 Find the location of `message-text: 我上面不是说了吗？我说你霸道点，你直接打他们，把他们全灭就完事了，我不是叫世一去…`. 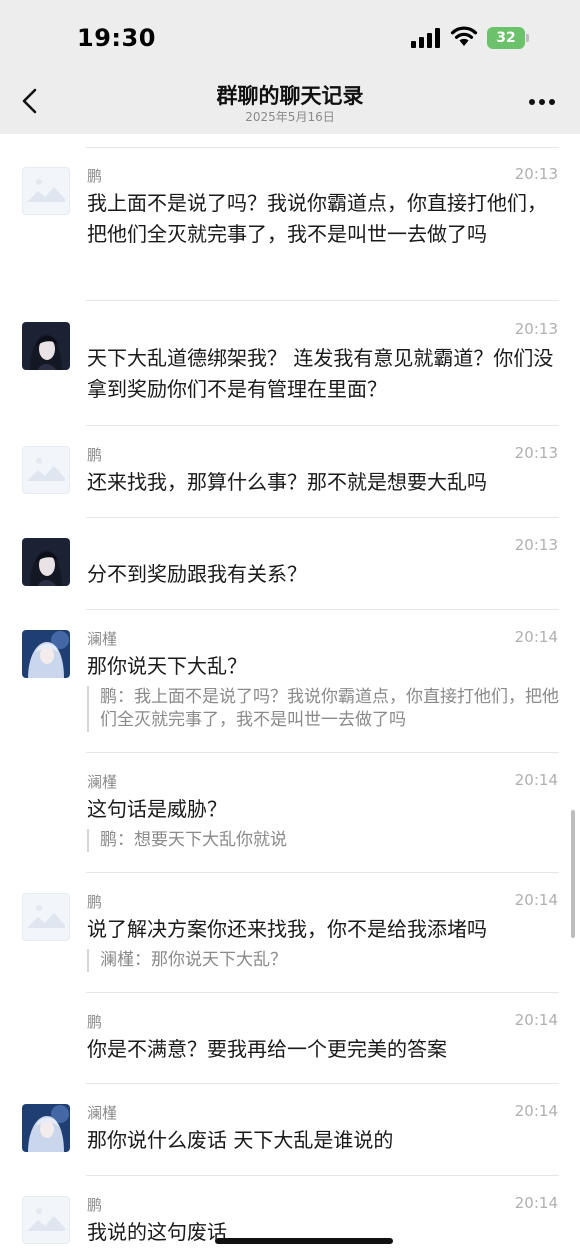

message-text: 我上面不是说了吗？我说你霸道点，你直接打他们，把他们全灭就完事了，我不是叫世一去… is located at coordinates (317, 218).